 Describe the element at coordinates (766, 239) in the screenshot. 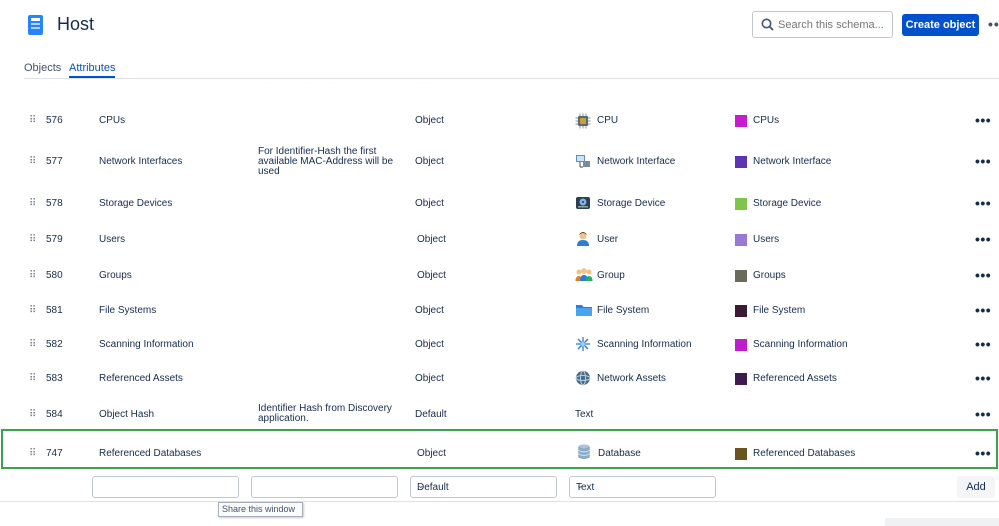

I see `reference-name: Users` at that location.